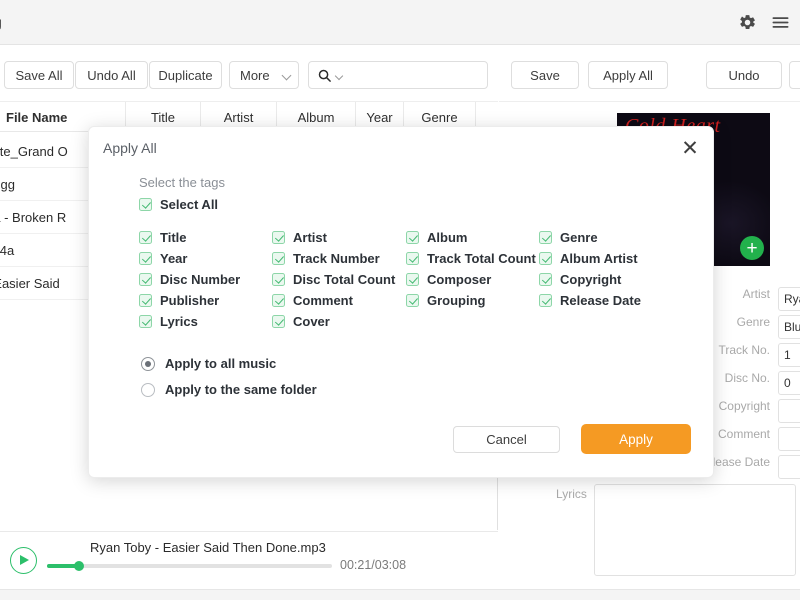  What do you see at coordinates (752, 248) in the screenshot?
I see `add-cover-icon: +` at bounding box center [752, 248].